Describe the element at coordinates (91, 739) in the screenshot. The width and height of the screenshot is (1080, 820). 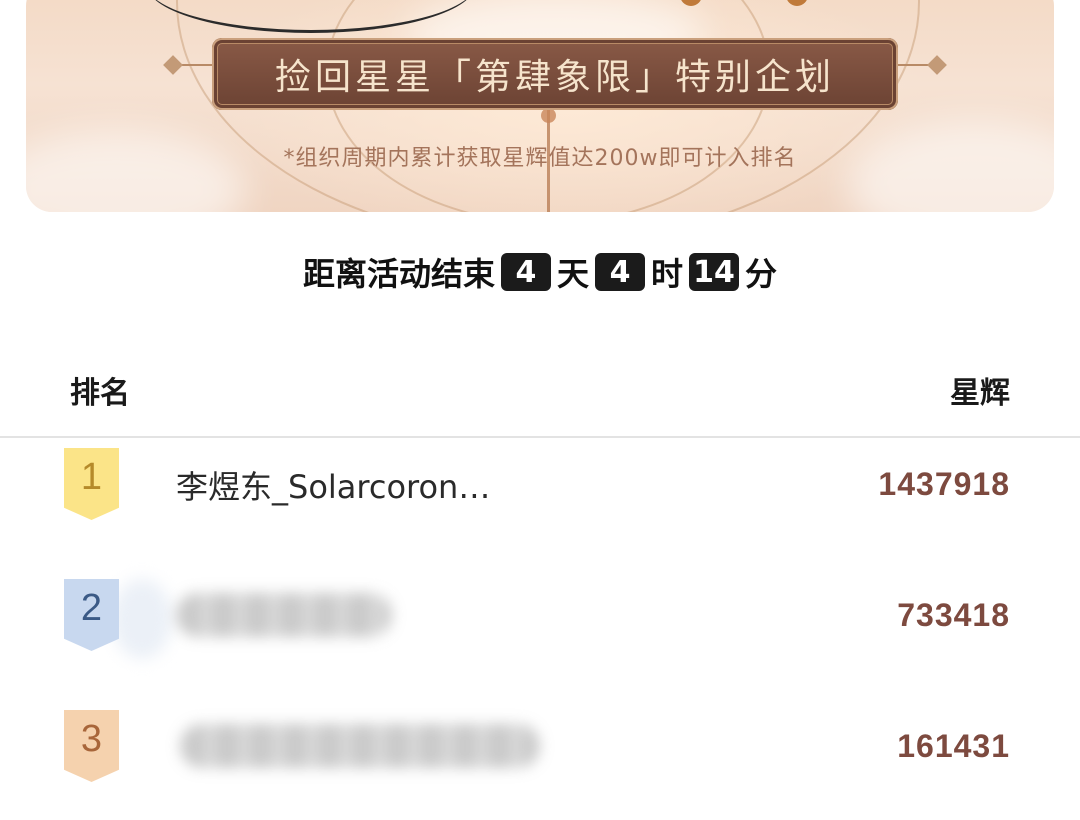
I see `rank-number: 3` at that location.